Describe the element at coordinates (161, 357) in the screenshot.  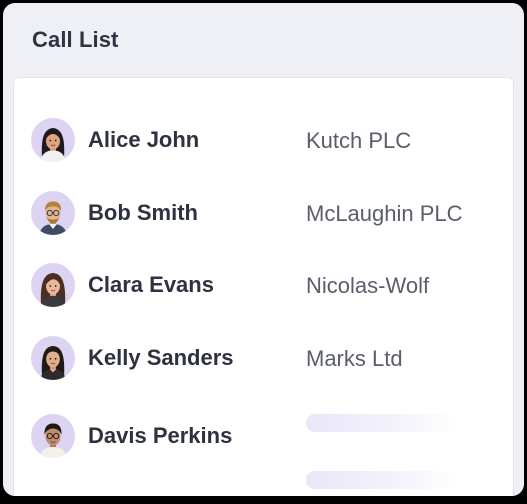
I see `contact-name: Kelly Sanders` at that location.